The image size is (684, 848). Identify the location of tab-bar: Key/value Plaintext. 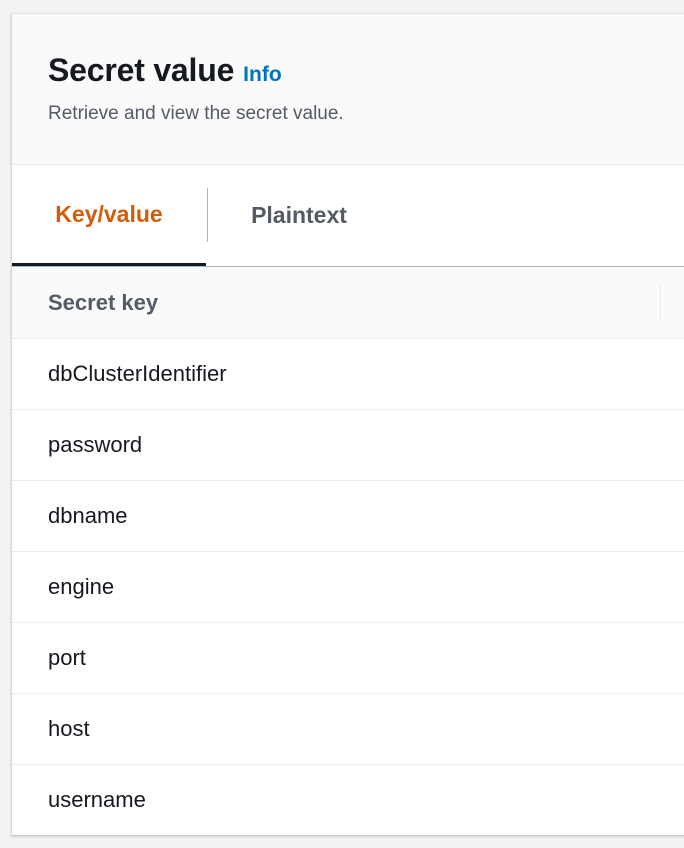
(348, 215).